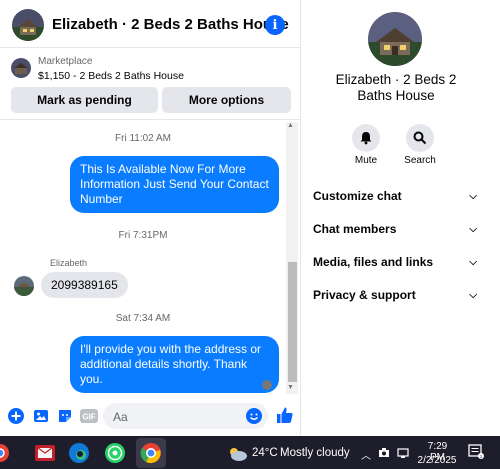 The image size is (500, 469). I want to click on sender-name: Elizabeth, so click(69, 263).